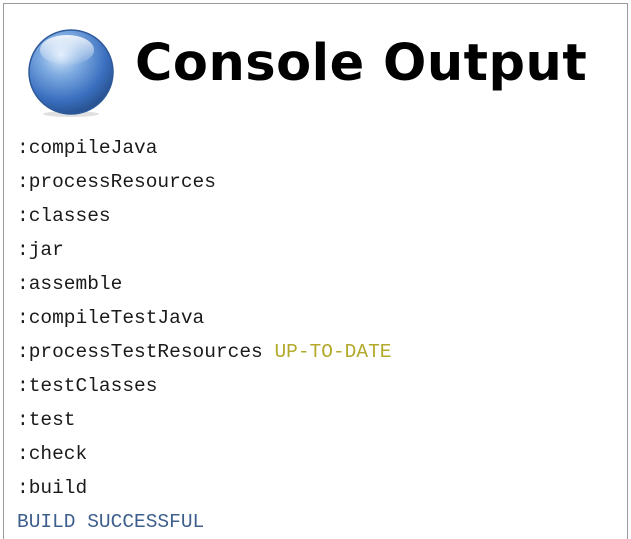 The width and height of the screenshot is (631, 539). What do you see at coordinates (204, 148) in the screenshot?
I see `console-line: :compileJava` at bounding box center [204, 148].